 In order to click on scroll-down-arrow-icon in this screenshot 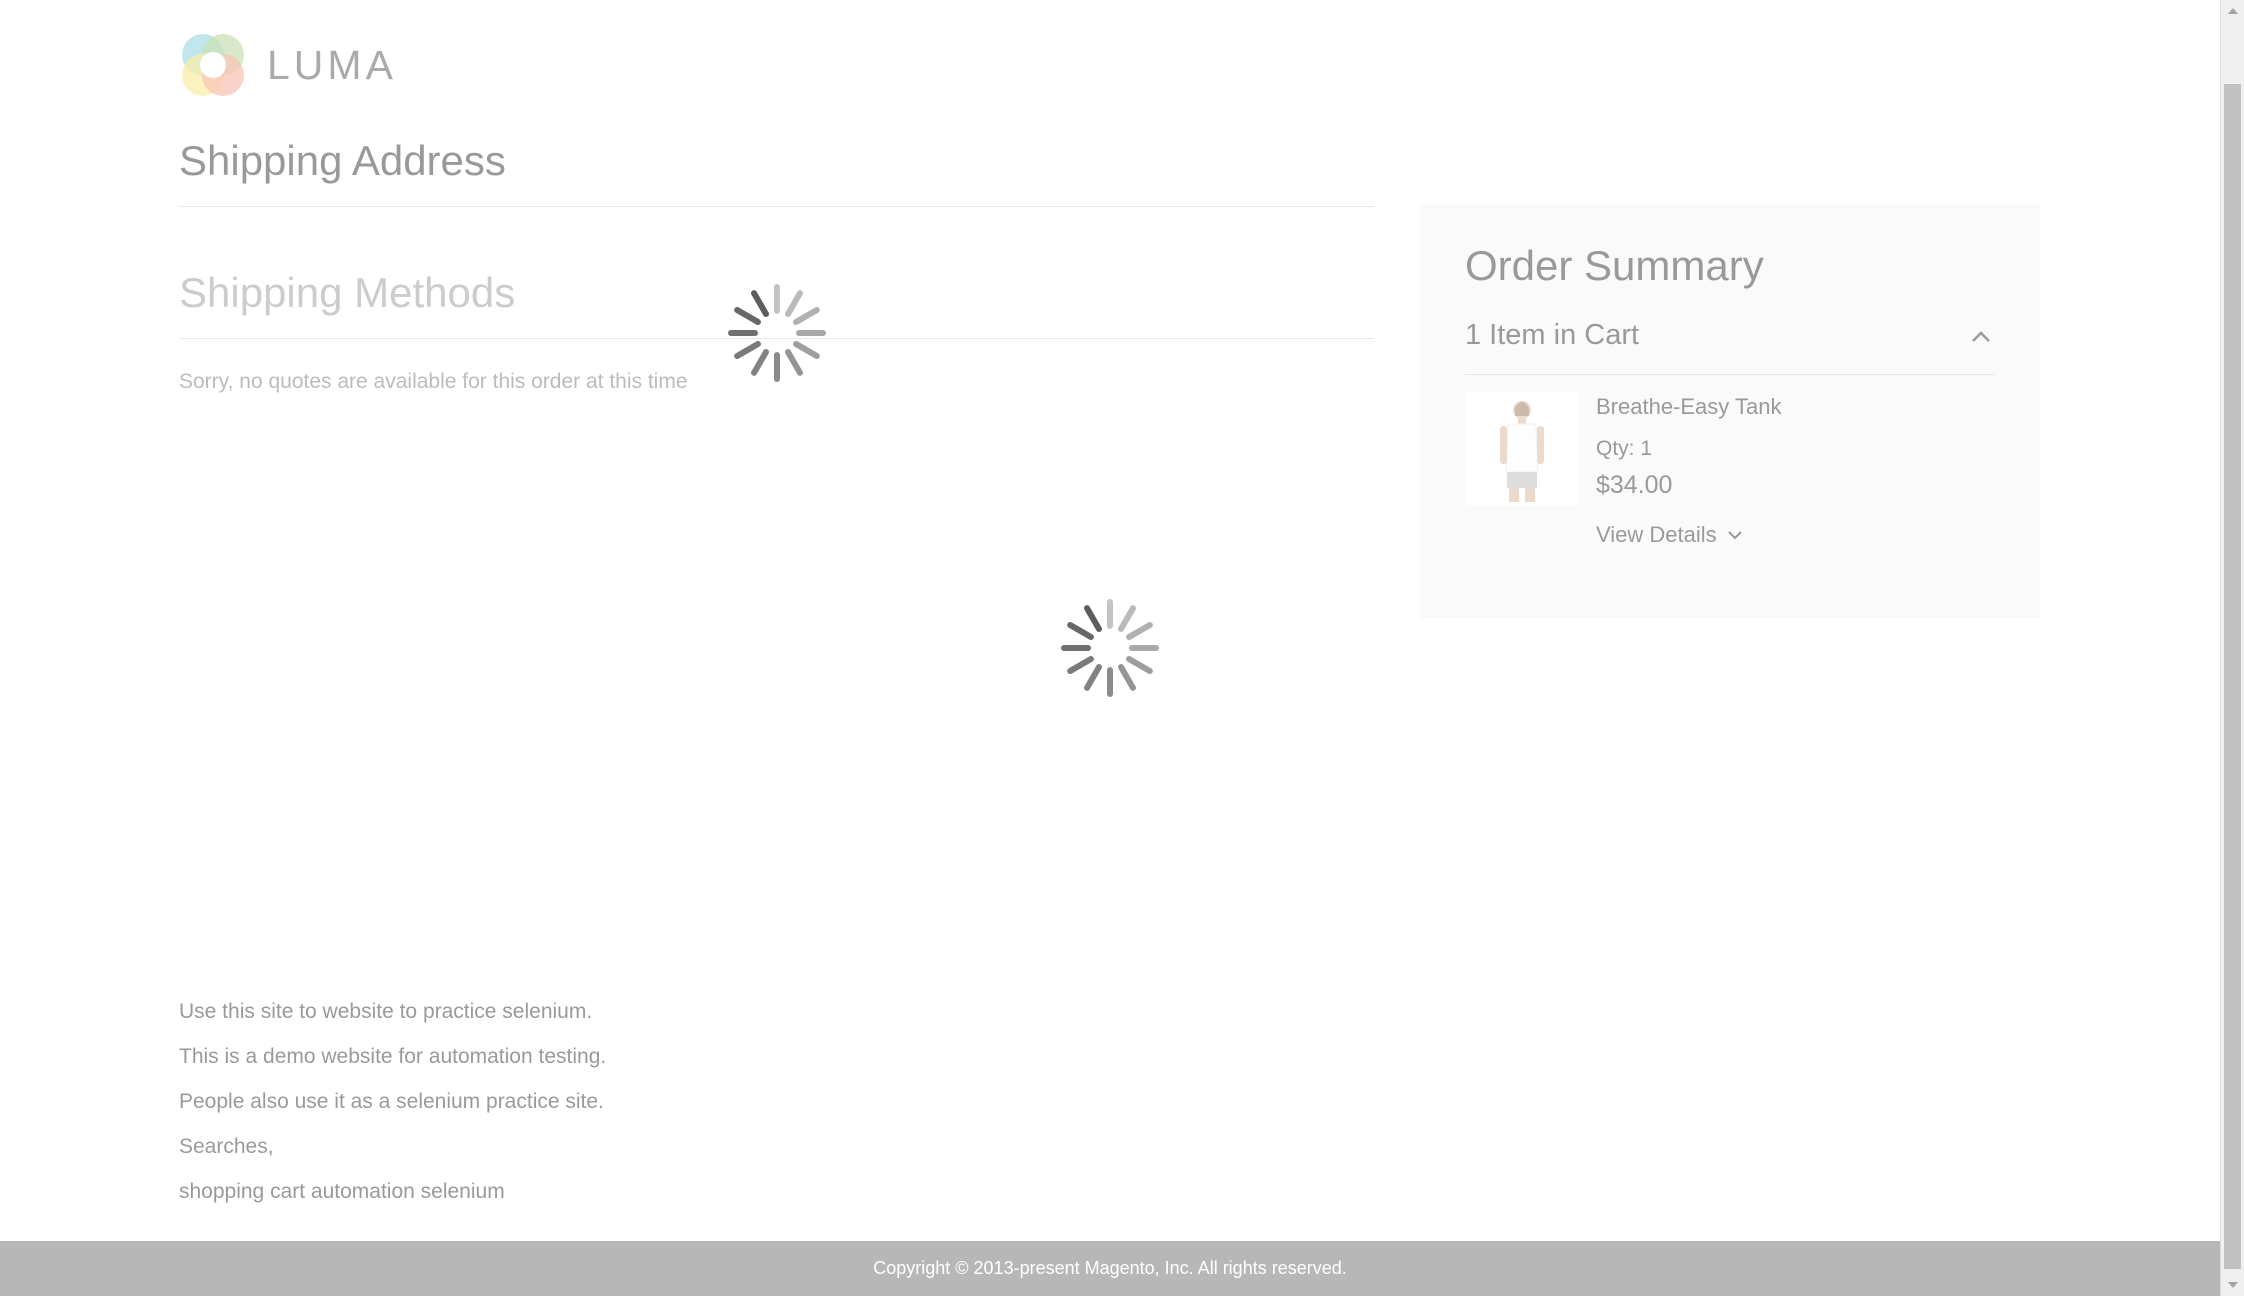, I will do `click(2232, 1285)`.